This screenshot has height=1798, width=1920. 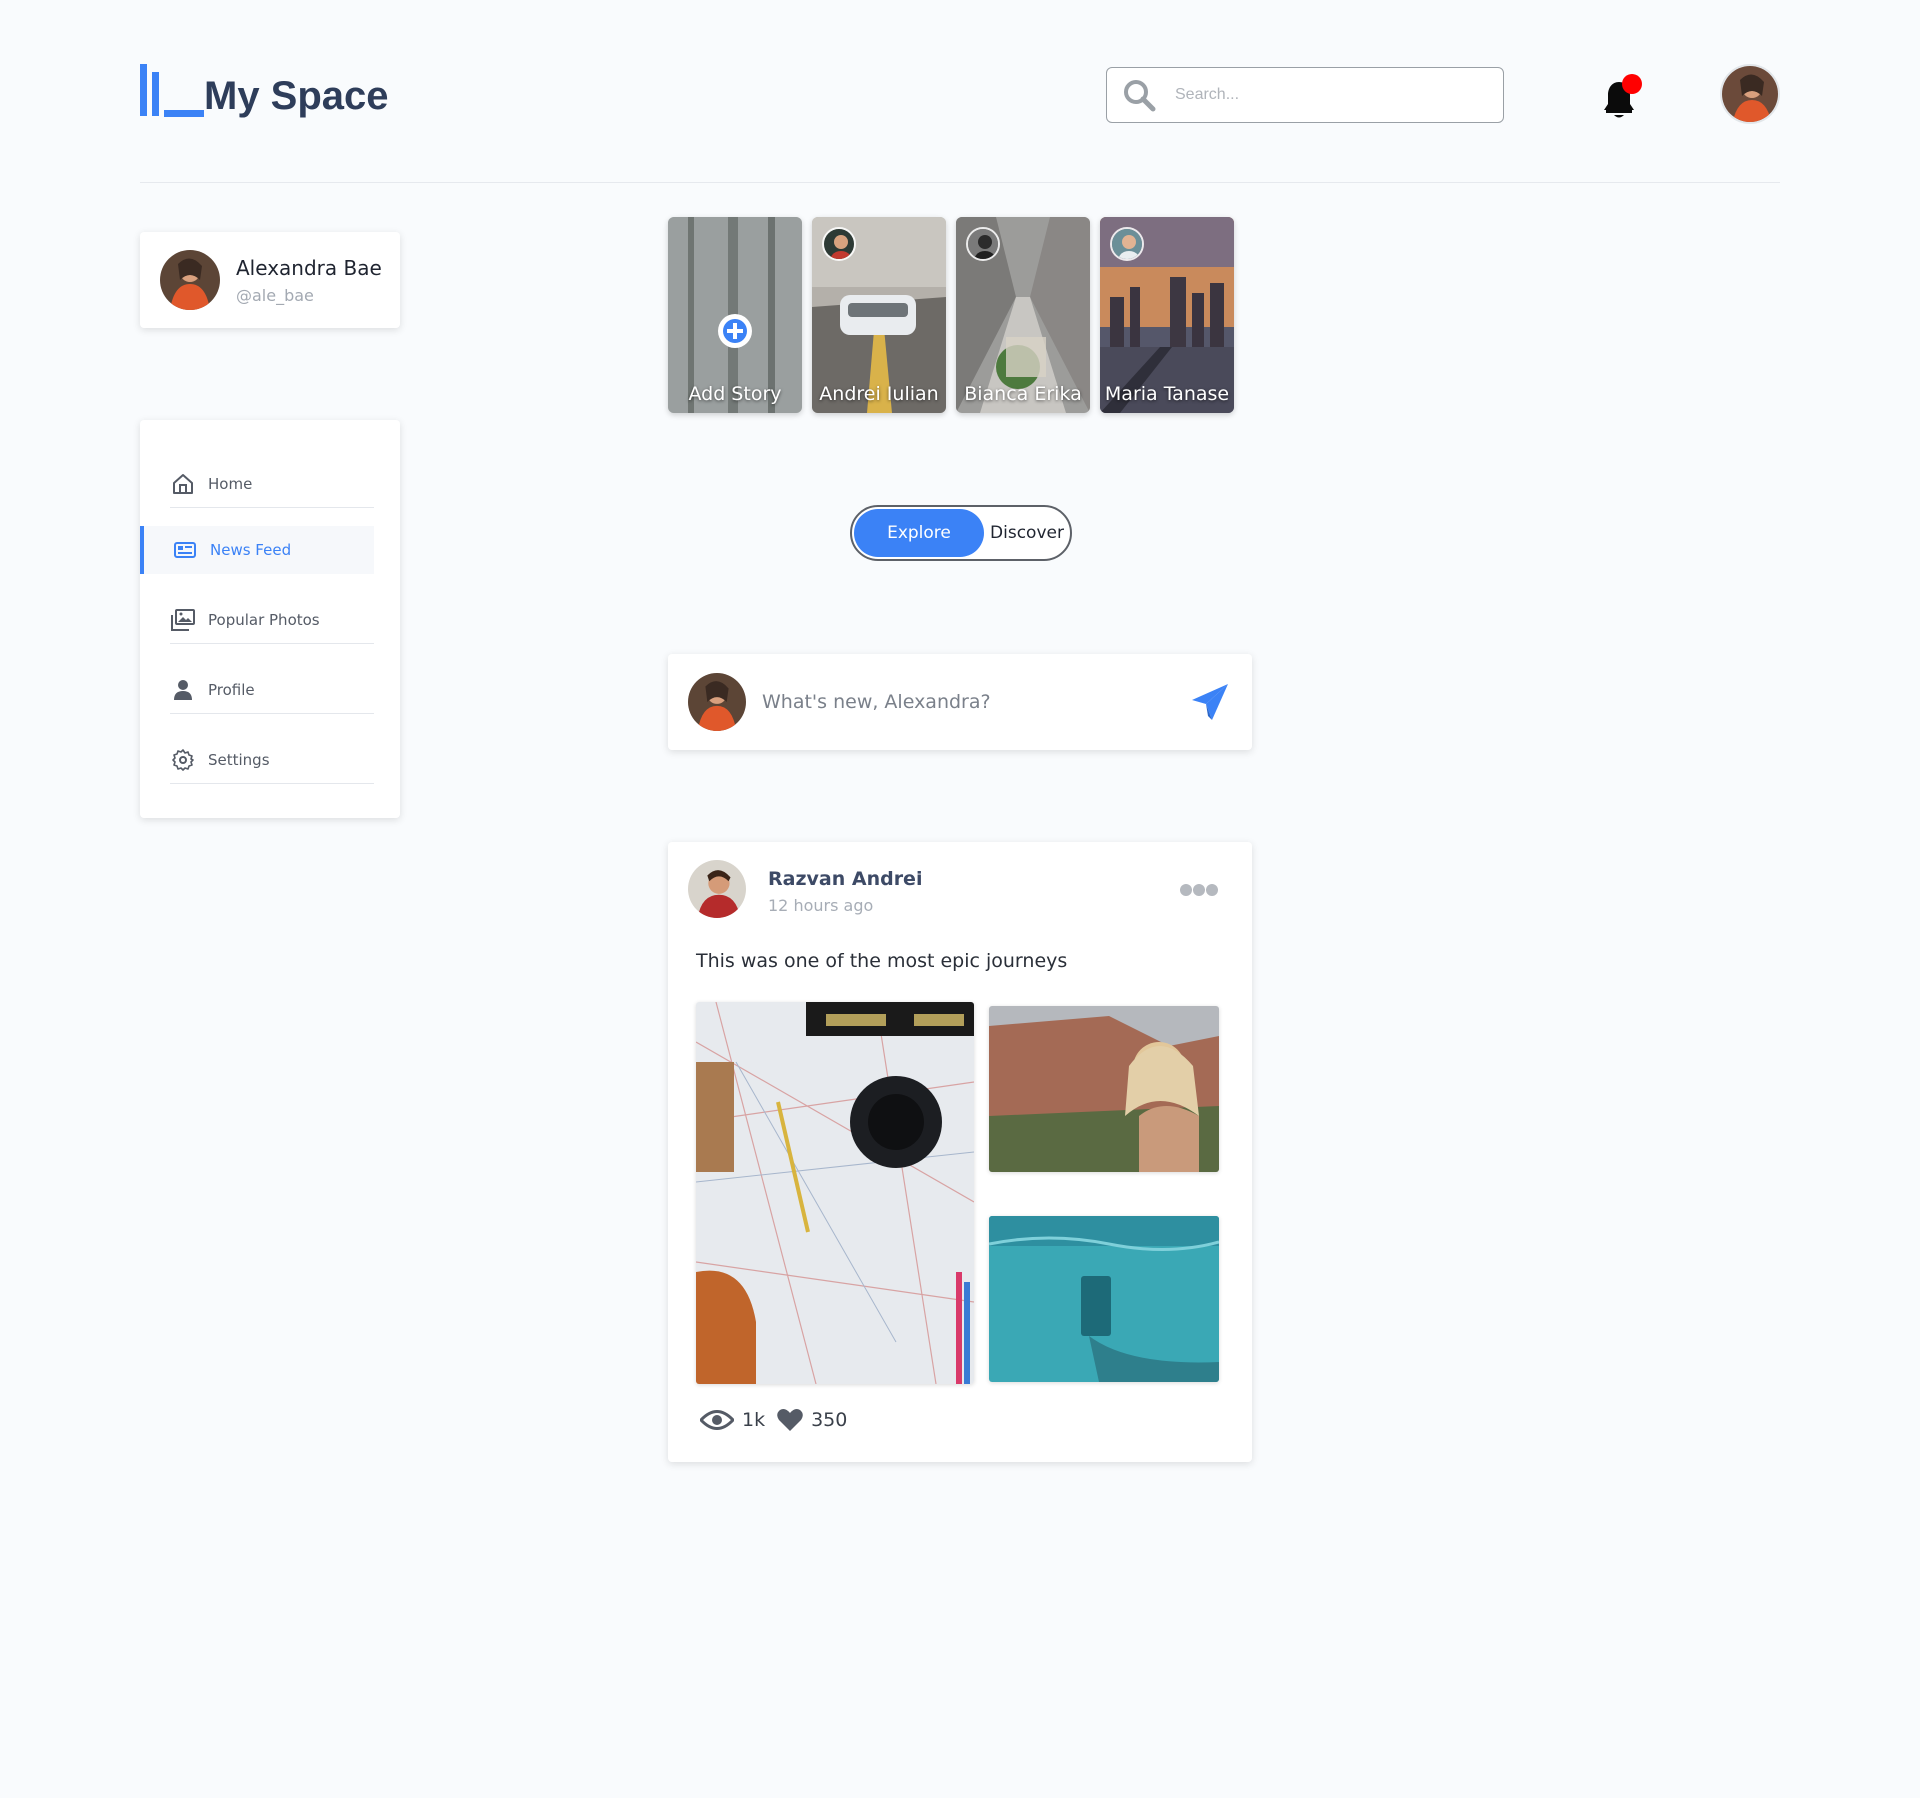 What do you see at coordinates (829, 1420) in the screenshot?
I see `likes-count: 350` at bounding box center [829, 1420].